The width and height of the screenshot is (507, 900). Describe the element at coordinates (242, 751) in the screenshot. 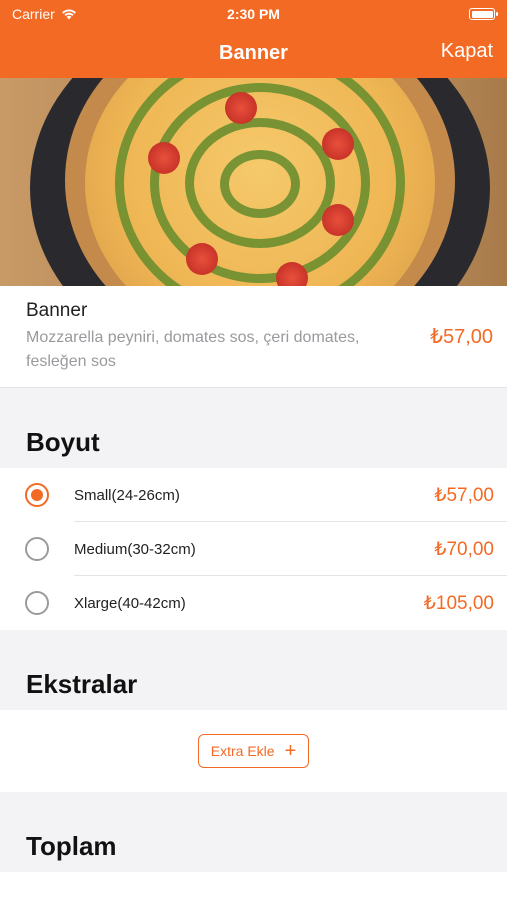

I see `add-extra-label: Extra Ekle` at that location.